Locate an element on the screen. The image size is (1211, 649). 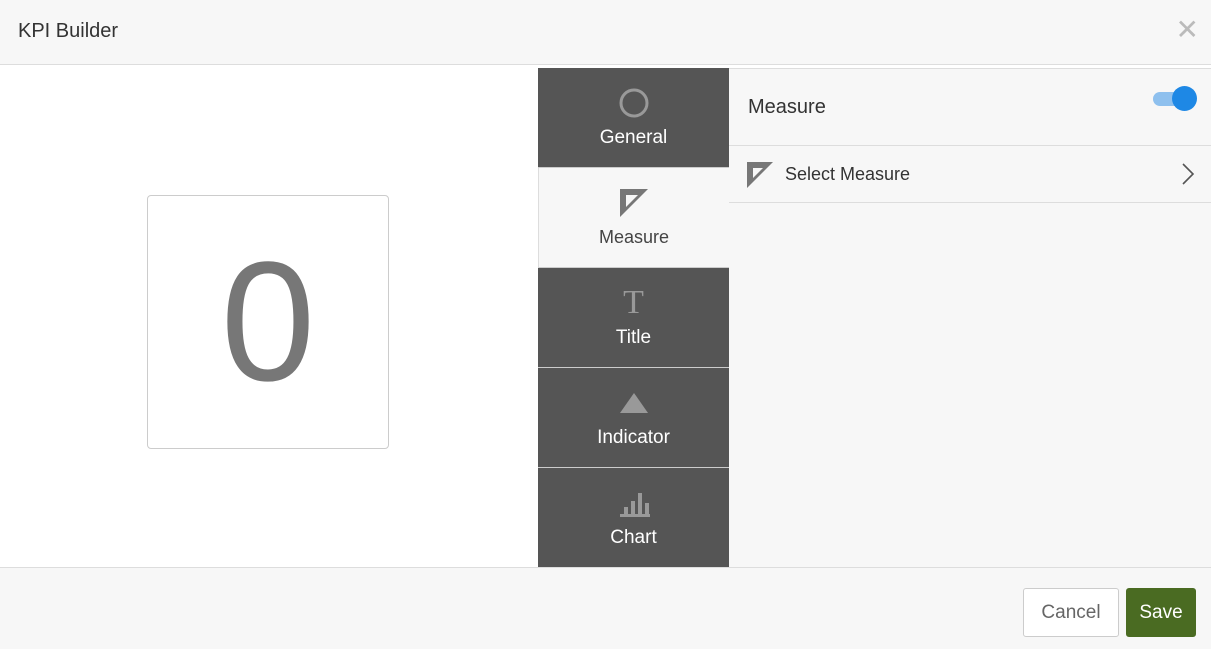
dialog-footer: Cancel Save is located at coordinates (605, 608).